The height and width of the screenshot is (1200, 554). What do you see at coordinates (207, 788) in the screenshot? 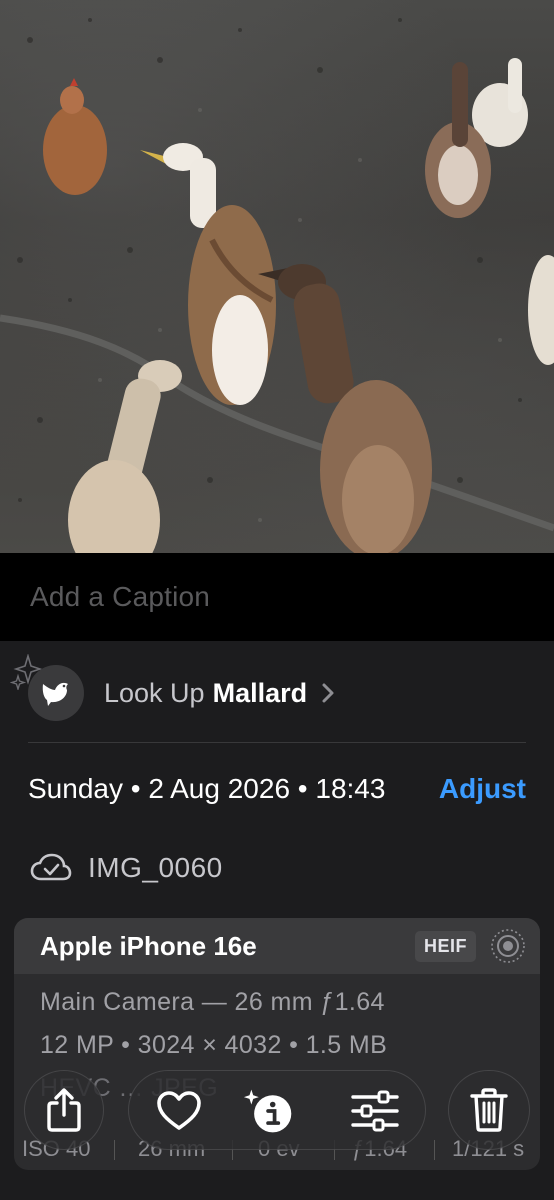
I see `date-time: Sunday • 2 Aug 2026 • 18:43` at bounding box center [207, 788].